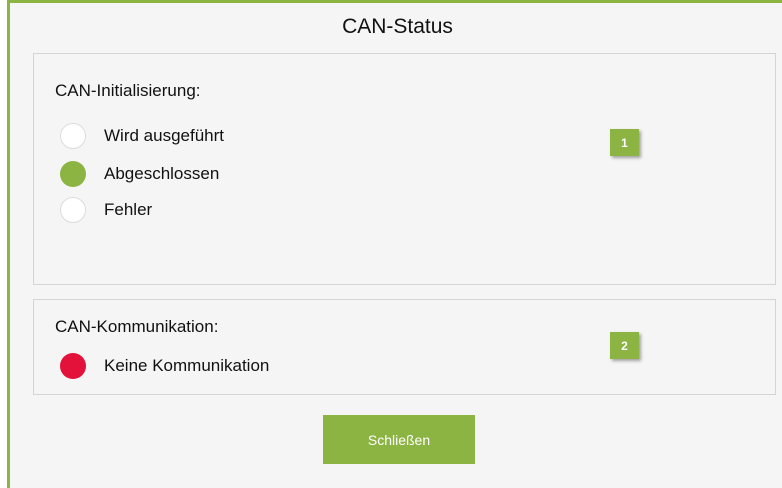  Describe the element at coordinates (137, 326) in the screenshot. I see `can-comm-heading: CAN-Kommunikation:` at that location.